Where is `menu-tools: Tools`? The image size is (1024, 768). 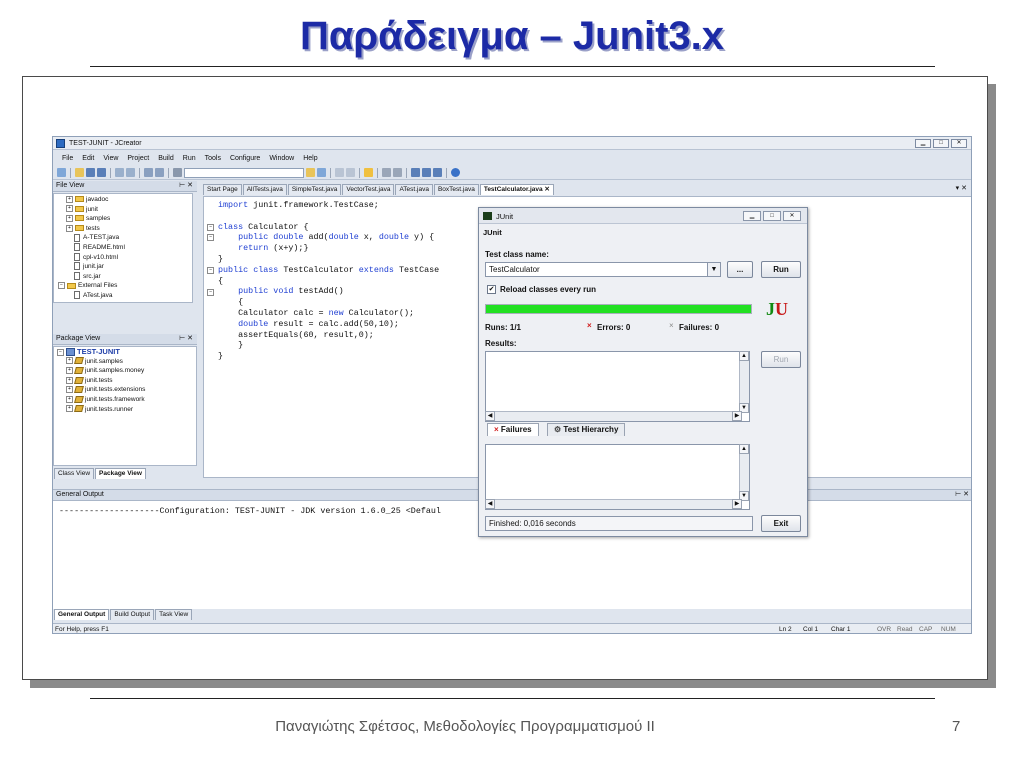 menu-tools: Tools is located at coordinates (213, 158).